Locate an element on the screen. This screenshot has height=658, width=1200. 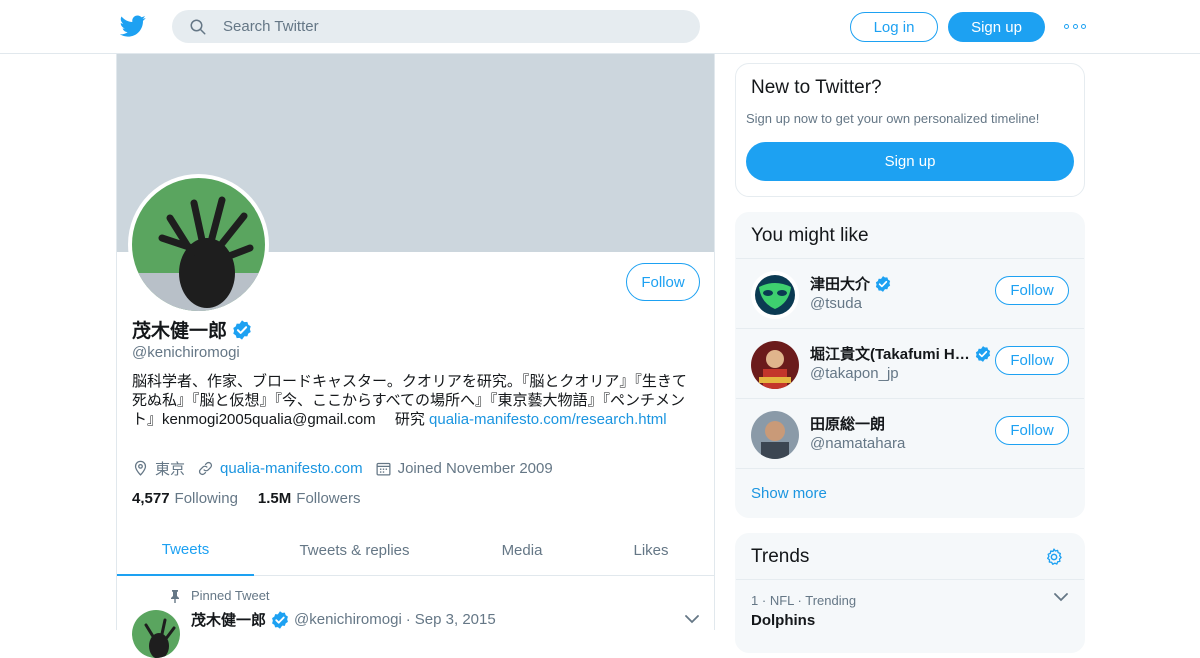
calendar-icon is located at coordinates (383, 469).